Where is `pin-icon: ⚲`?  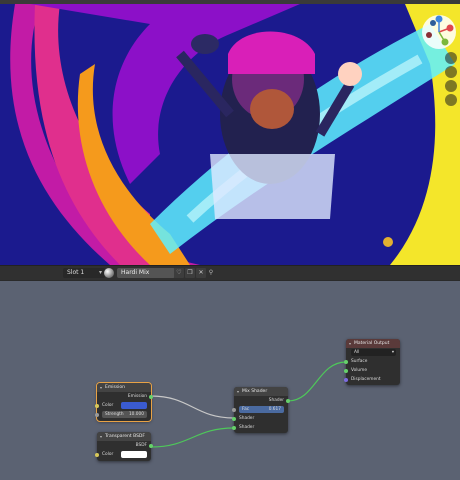 pin-icon: ⚲ is located at coordinates (211, 273).